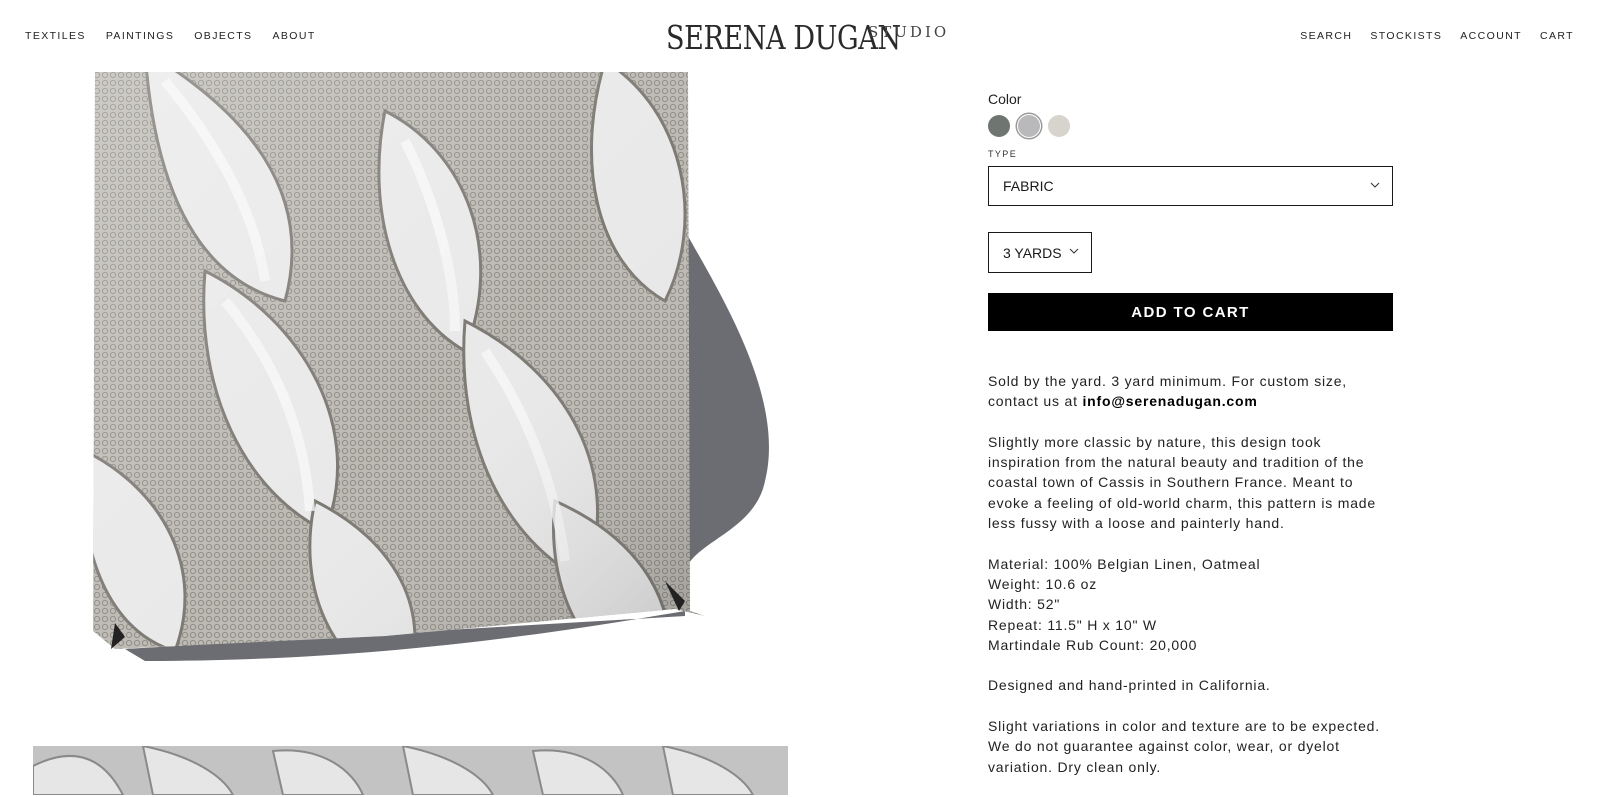 The height and width of the screenshot is (797, 1600). What do you see at coordinates (180, 36) in the screenshot?
I see `primary-nav: TEXTILES PAINTINGS OBJECTS ABOUT` at bounding box center [180, 36].